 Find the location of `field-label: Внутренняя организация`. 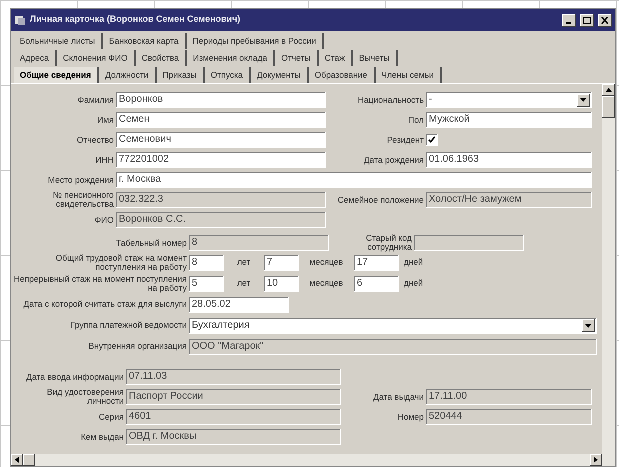

field-label: Внутренняя организация is located at coordinates (138, 346).